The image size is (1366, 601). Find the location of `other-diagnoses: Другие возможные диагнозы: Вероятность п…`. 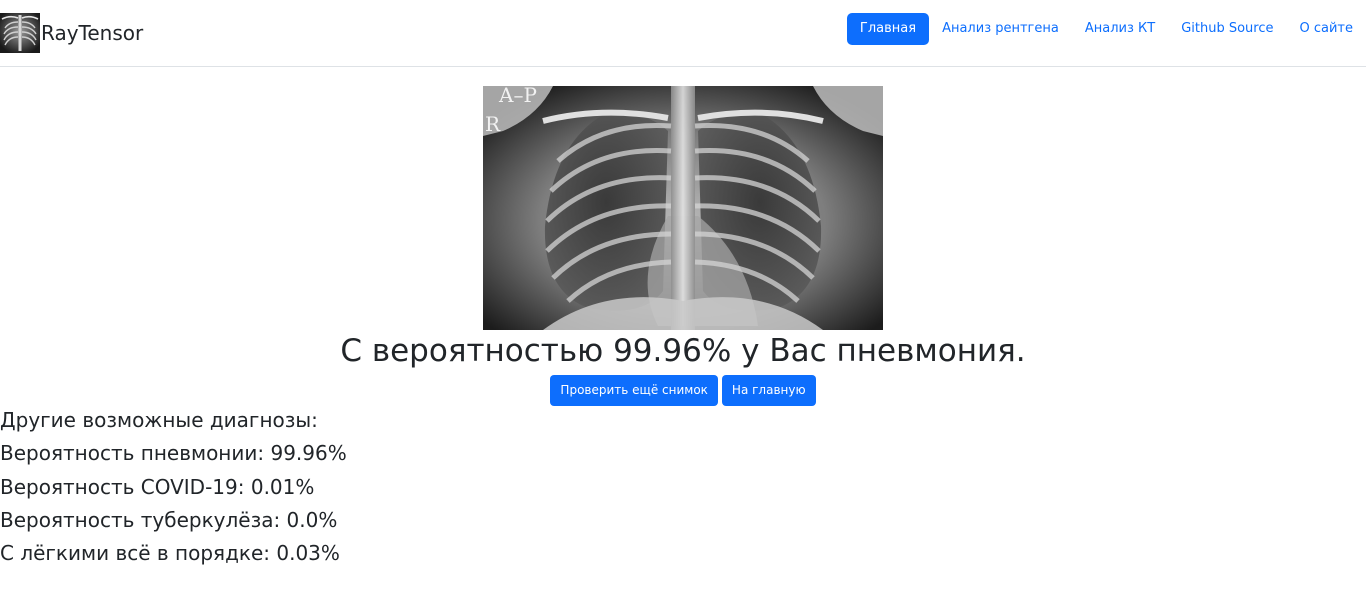

other-diagnoses: Другие возможные диагнозы: Вероятность п… is located at coordinates (173, 487).